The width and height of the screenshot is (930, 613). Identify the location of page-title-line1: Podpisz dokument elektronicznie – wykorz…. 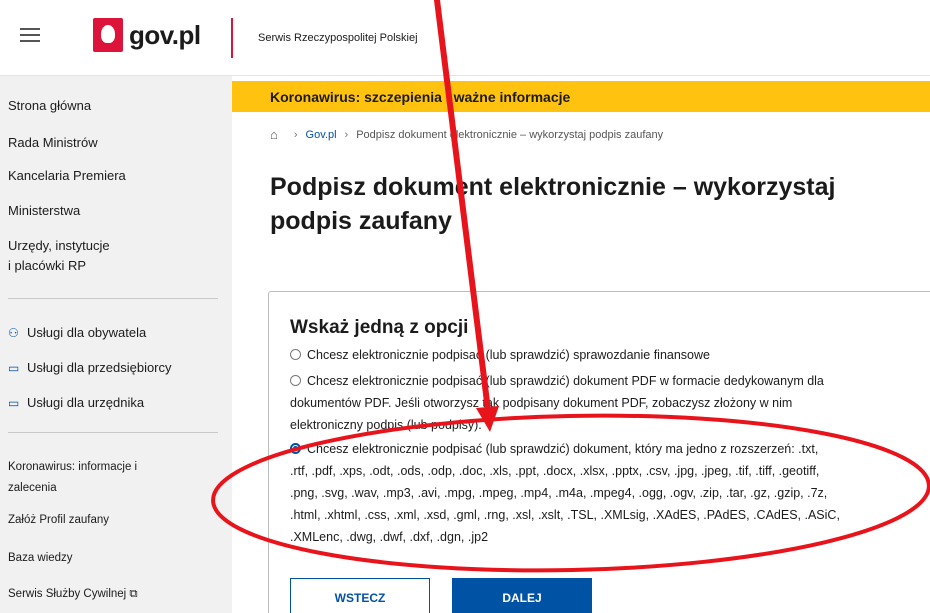
(553, 187).